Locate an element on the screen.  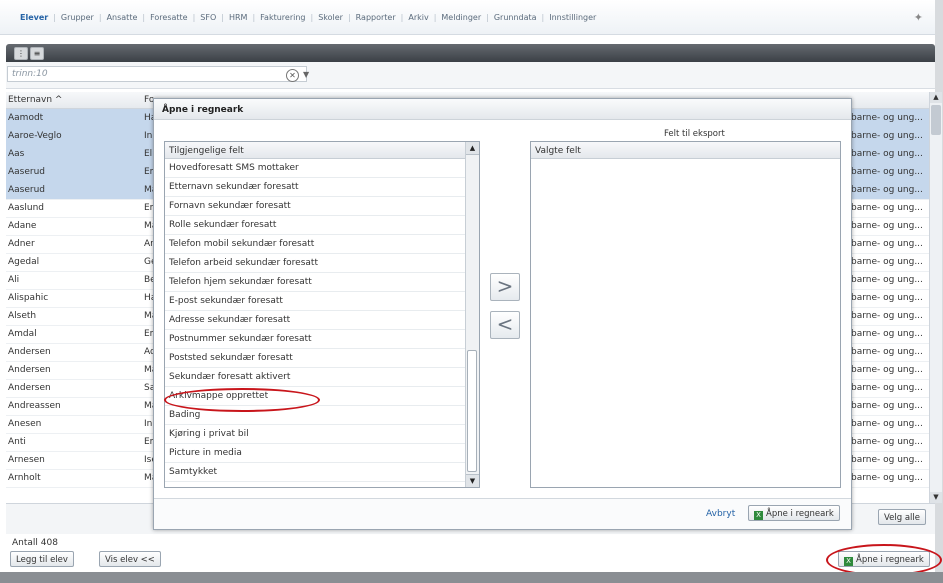
available-field-item: Poststed sekundær foresatt is located at coordinates (318, 358).